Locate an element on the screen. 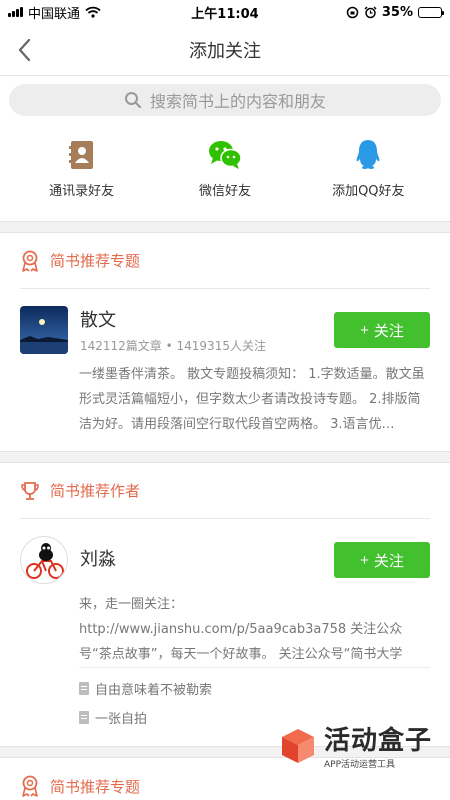  wifi-icon is located at coordinates (93, 12).